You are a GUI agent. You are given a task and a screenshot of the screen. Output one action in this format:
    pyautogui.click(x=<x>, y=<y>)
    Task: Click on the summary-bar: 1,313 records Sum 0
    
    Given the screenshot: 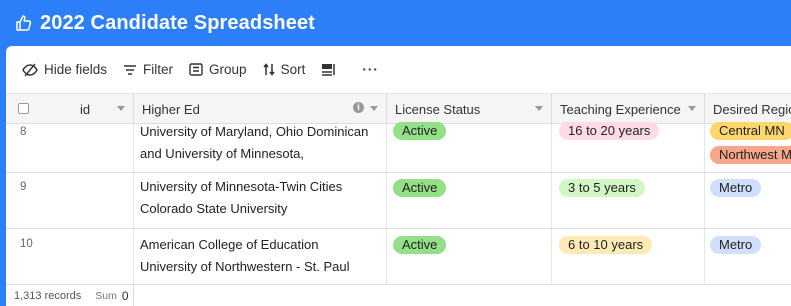 What is the action you would take?
    pyautogui.click(x=398, y=295)
    